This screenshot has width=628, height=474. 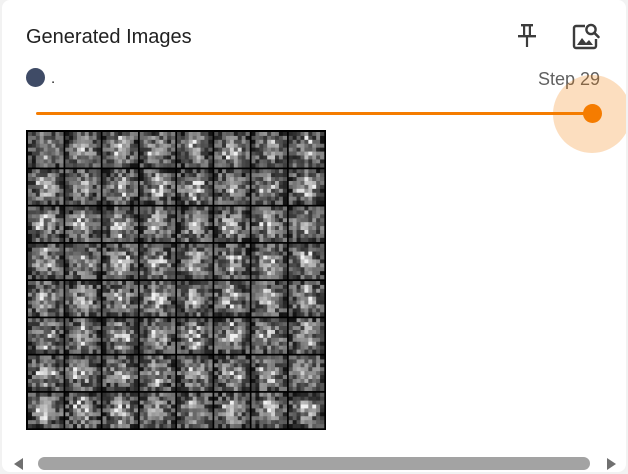 What do you see at coordinates (611, 464) in the screenshot?
I see `triangle-right-icon` at bounding box center [611, 464].